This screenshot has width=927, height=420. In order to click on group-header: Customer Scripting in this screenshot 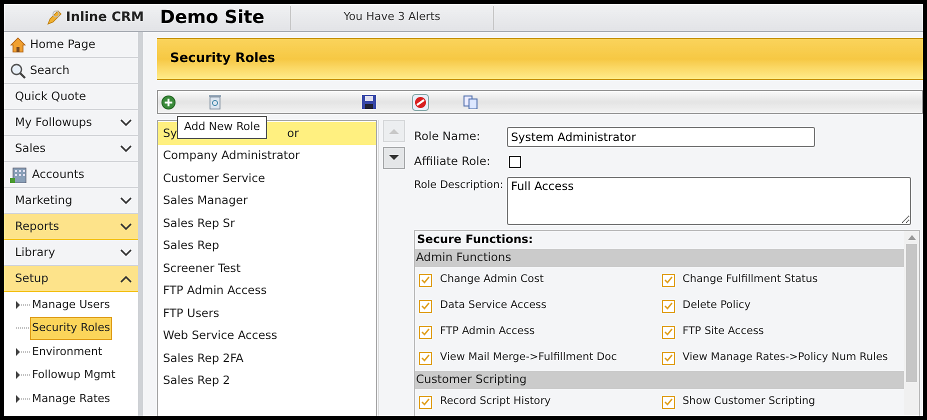, I will do `click(659, 380)`.